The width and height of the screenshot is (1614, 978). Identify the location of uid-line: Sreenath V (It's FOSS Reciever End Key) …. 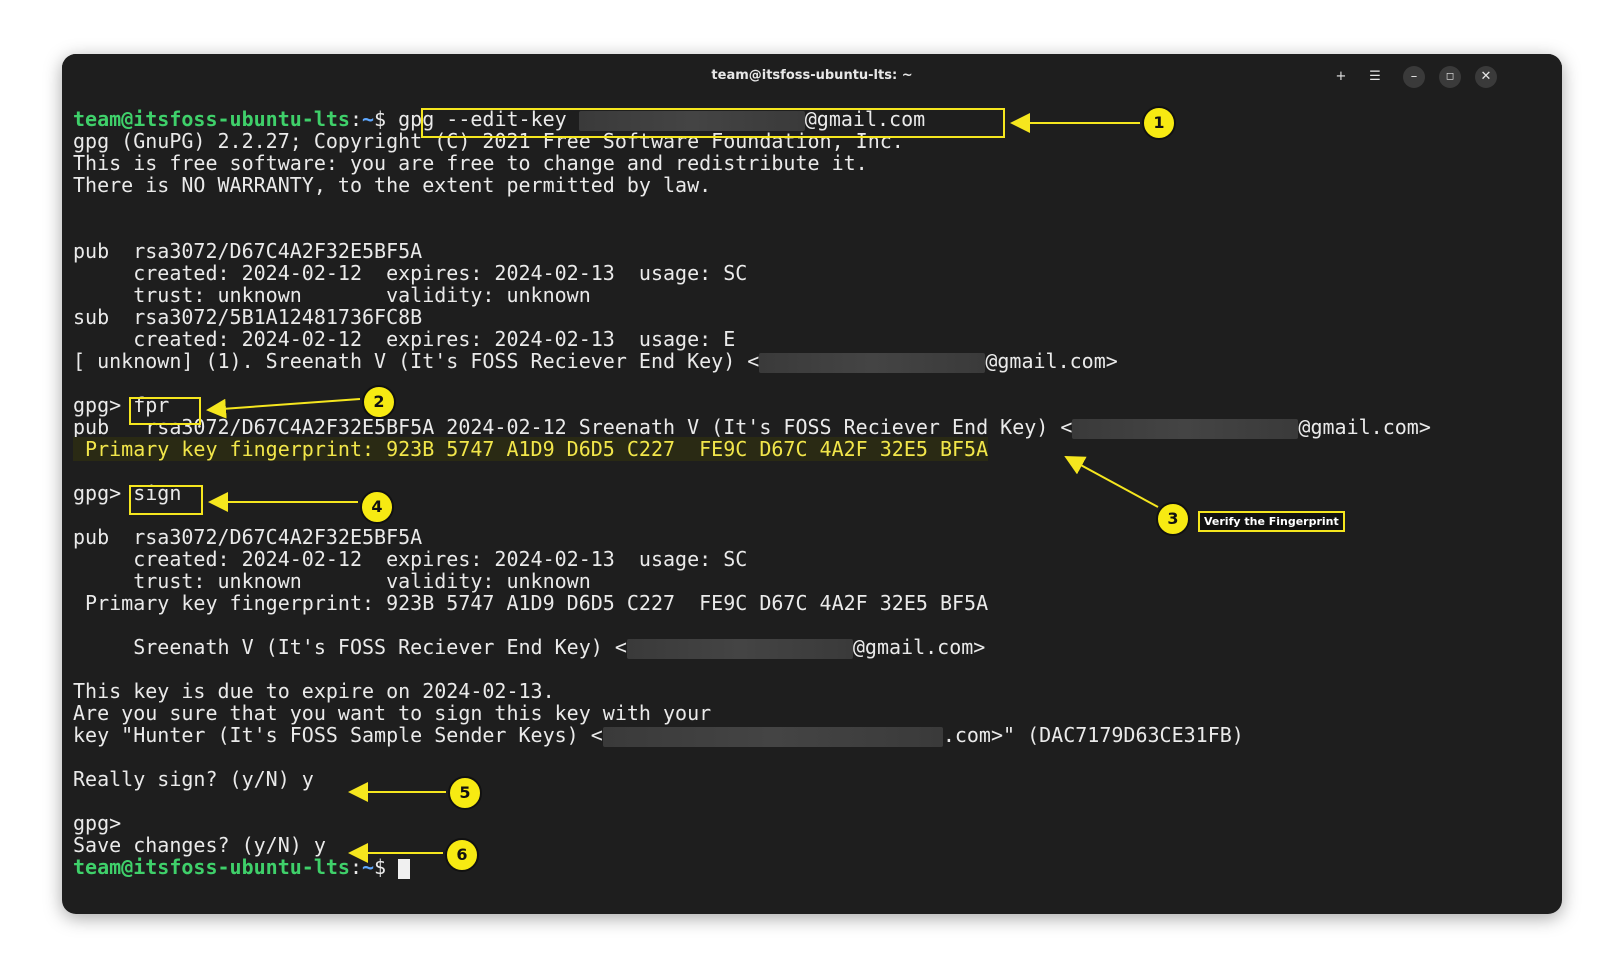
(813, 647).